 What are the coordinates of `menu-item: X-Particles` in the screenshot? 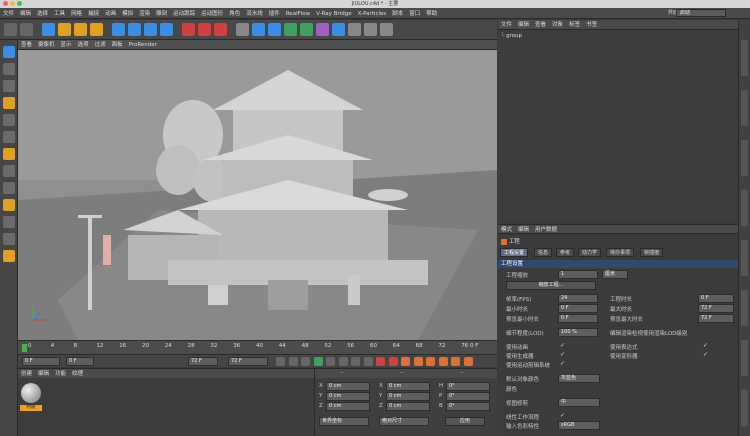 It's located at (372, 14).